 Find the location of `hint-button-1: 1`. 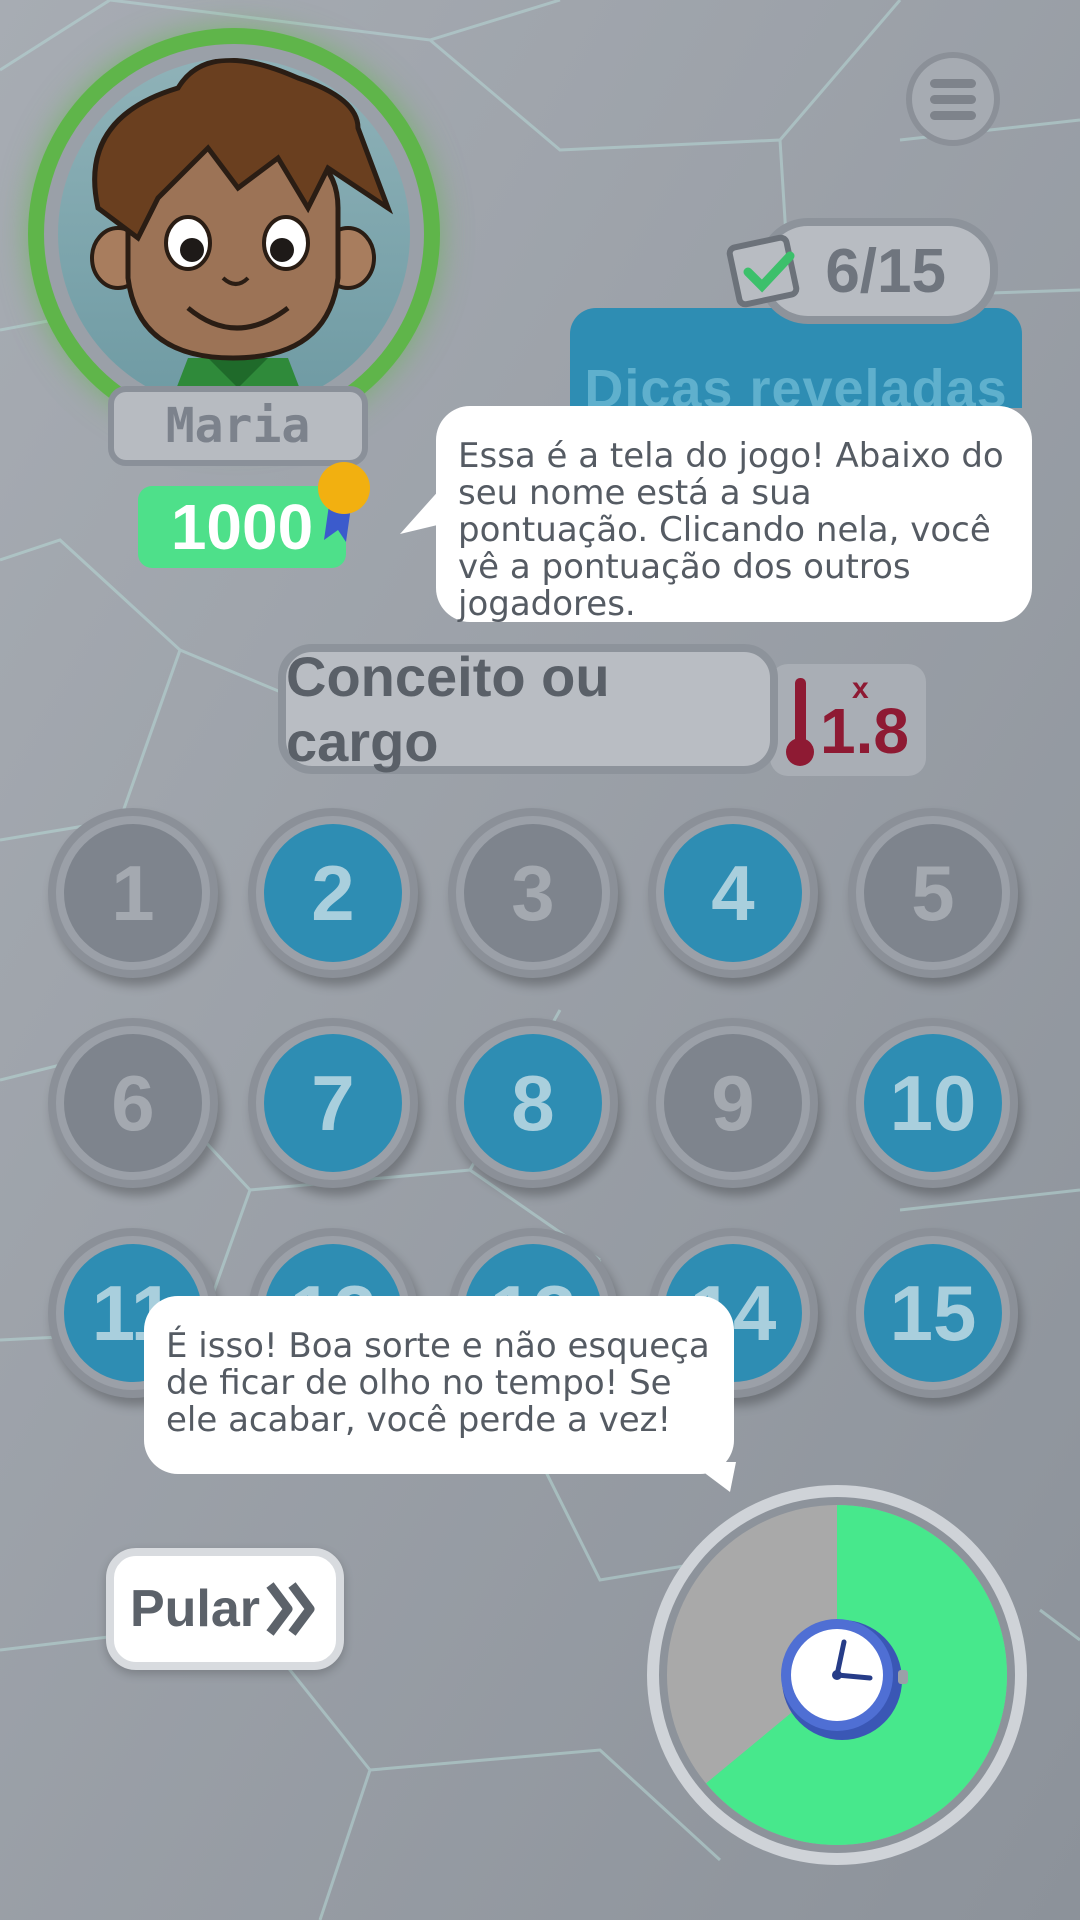

hint-button-1: 1 is located at coordinates (133, 893).